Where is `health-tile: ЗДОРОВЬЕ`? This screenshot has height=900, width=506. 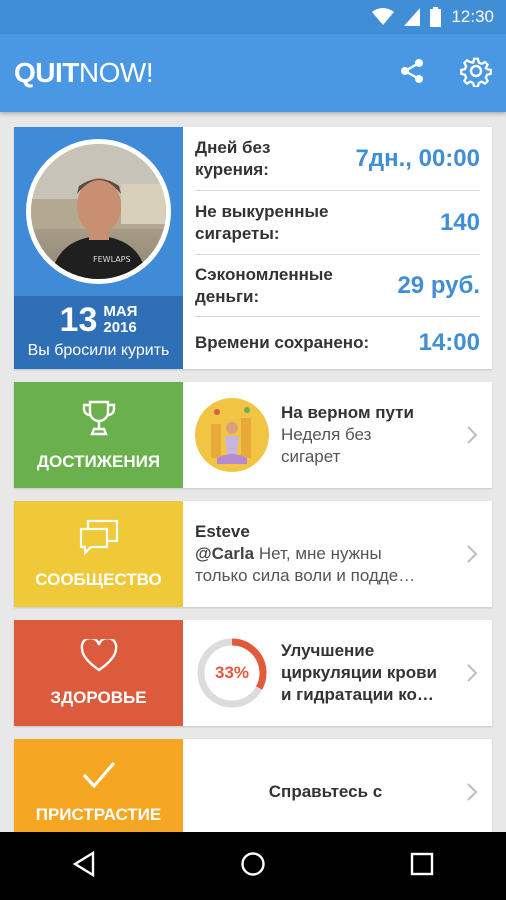
health-tile: ЗДОРОВЬЕ is located at coordinates (98, 673).